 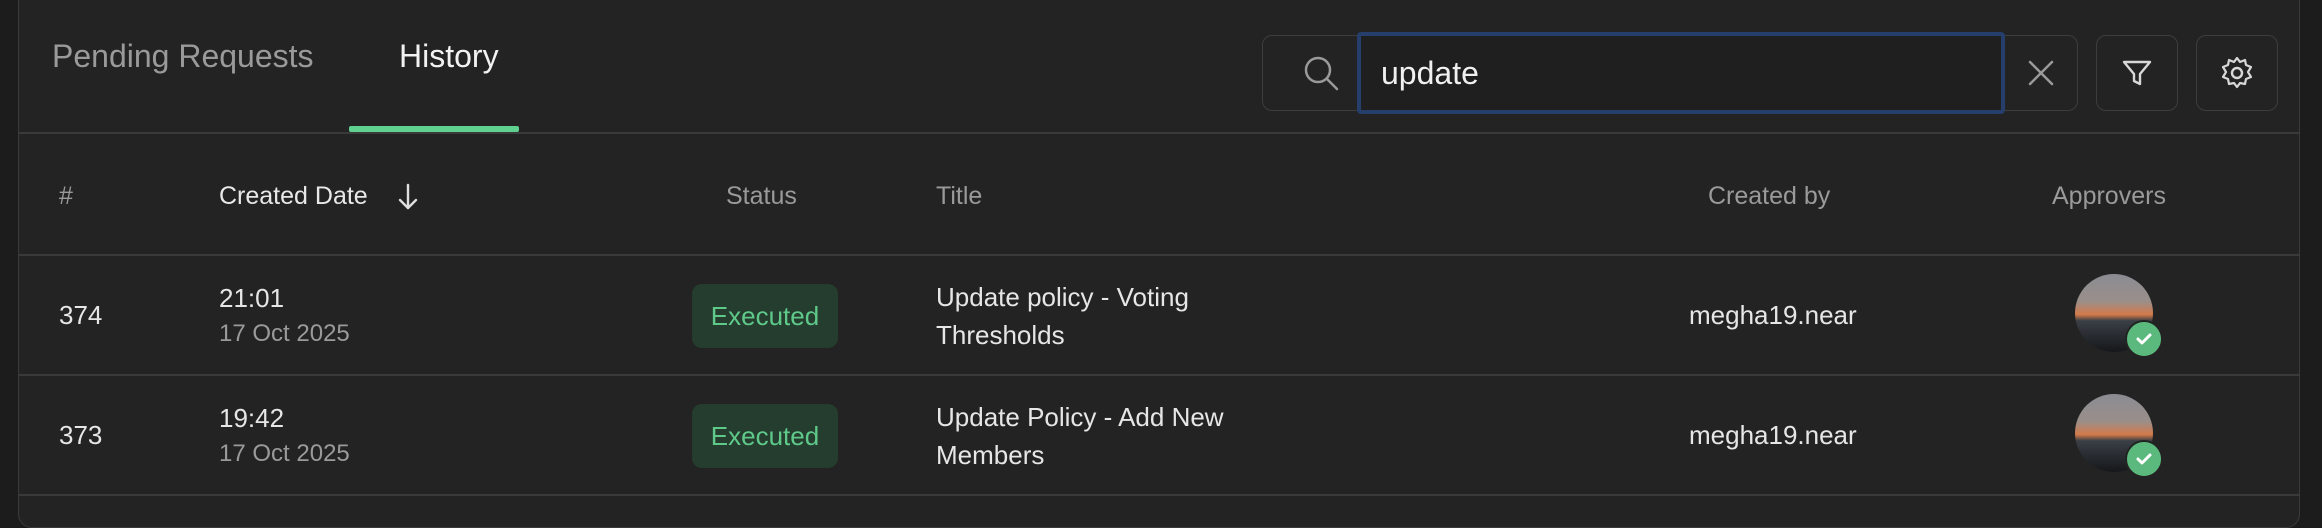 I want to click on column-header-status: Status, so click(x=761, y=196).